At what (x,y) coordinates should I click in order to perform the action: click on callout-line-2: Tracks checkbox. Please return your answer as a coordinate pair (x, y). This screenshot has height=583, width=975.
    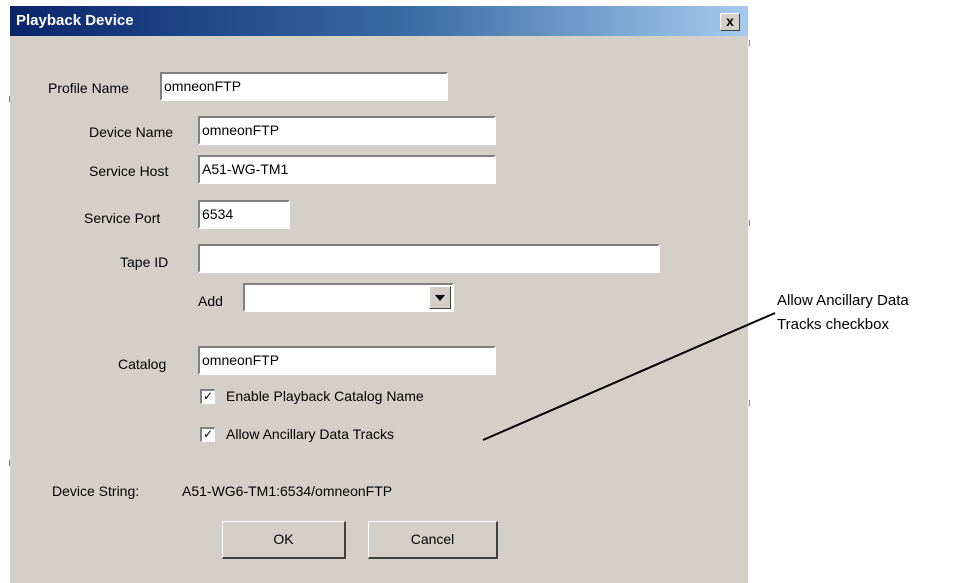
    Looking at the image, I should click on (833, 324).